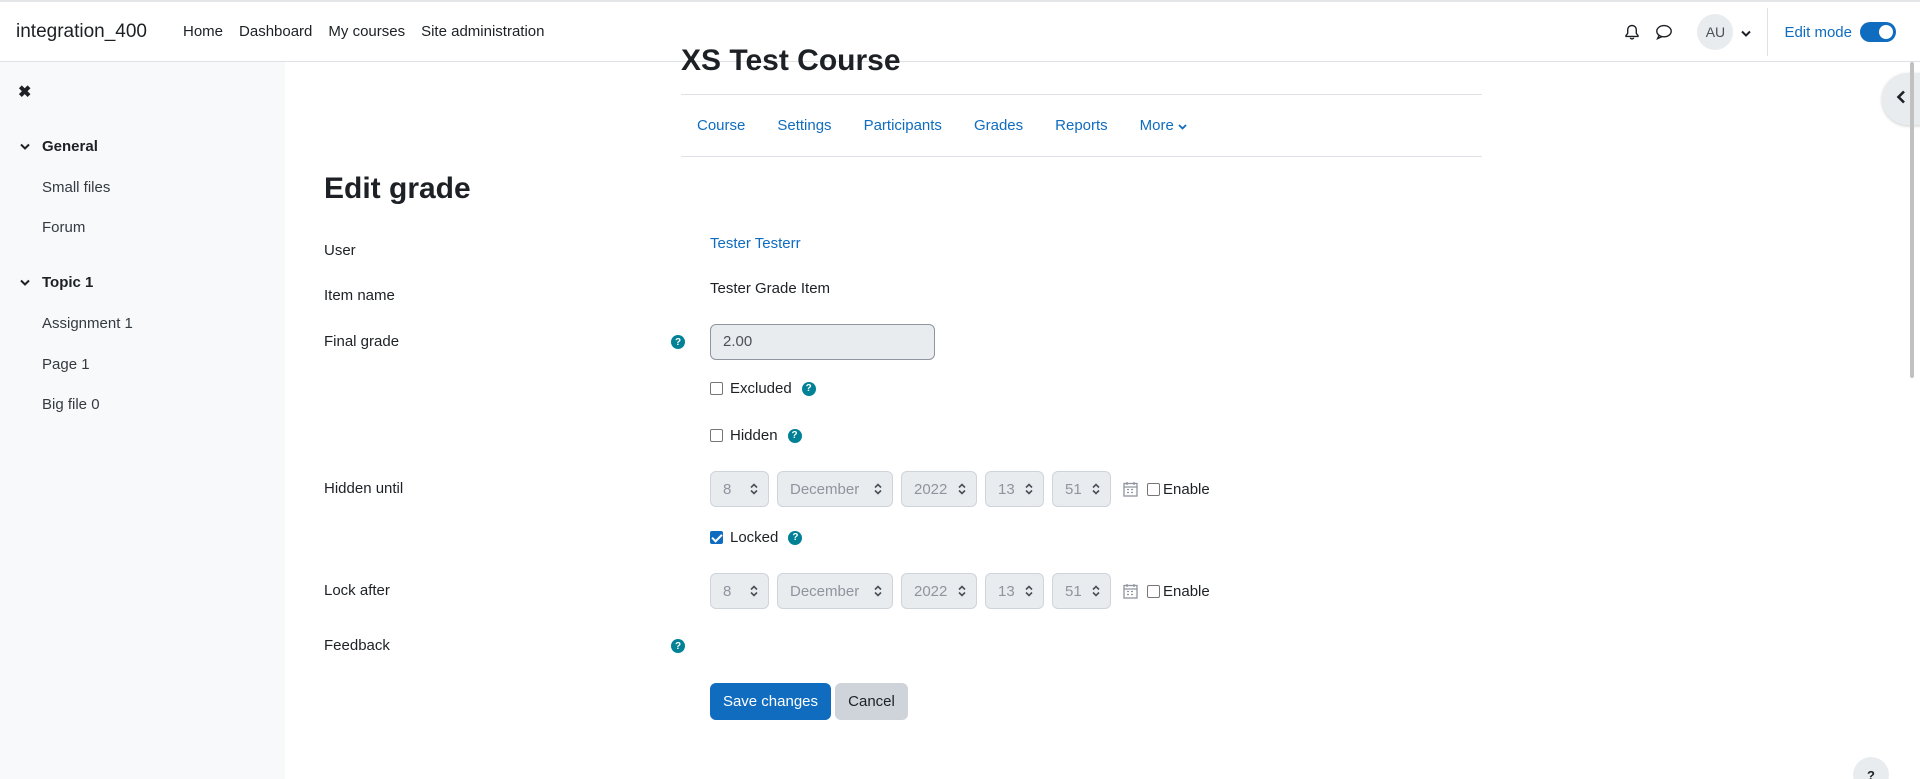  Describe the element at coordinates (1818, 32) in the screenshot. I see `edit-mode-label: Edit mode` at that location.